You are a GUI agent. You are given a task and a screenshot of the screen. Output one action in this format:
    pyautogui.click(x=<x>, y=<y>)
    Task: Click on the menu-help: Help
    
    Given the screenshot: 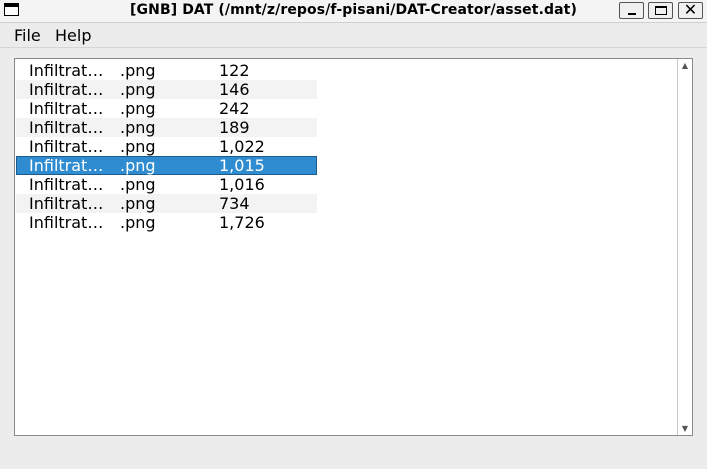 What is the action you would take?
    pyautogui.click(x=73, y=35)
    